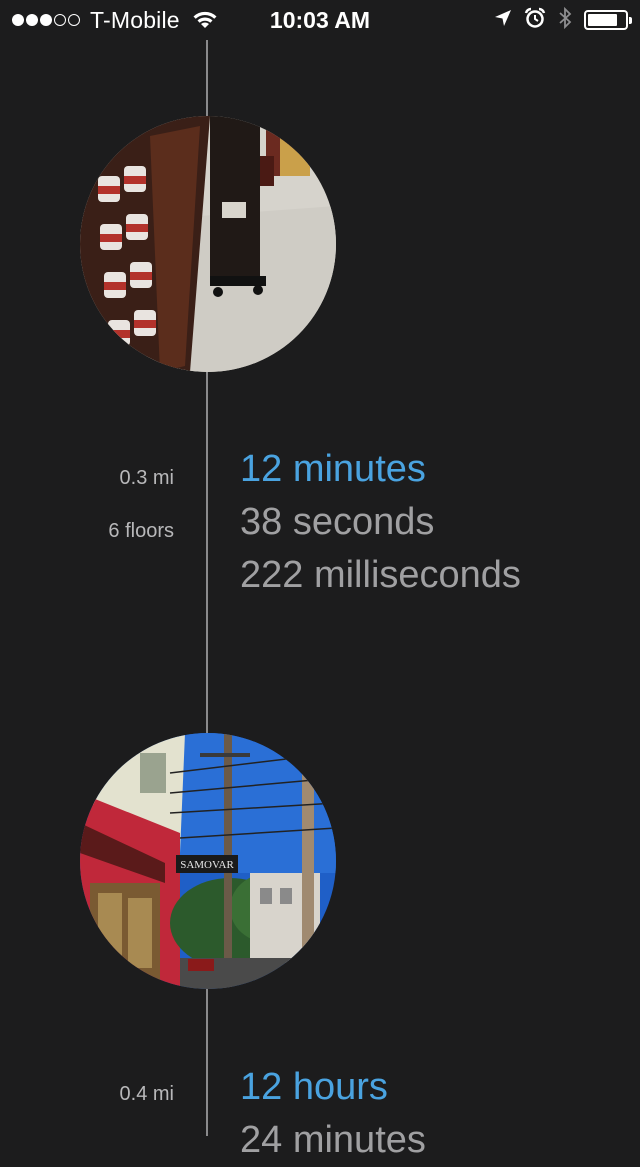 The width and height of the screenshot is (640, 1167). Describe the element at coordinates (141, 531) in the screenshot. I see `floors-label: 6 floors` at that location.